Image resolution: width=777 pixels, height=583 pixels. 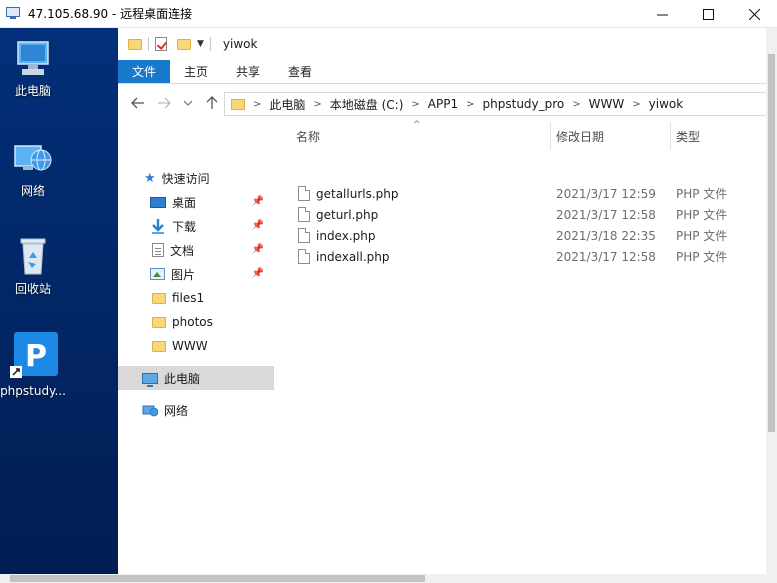 I want to click on nav-item-desktop: 桌面 📌, so click(x=196, y=202).